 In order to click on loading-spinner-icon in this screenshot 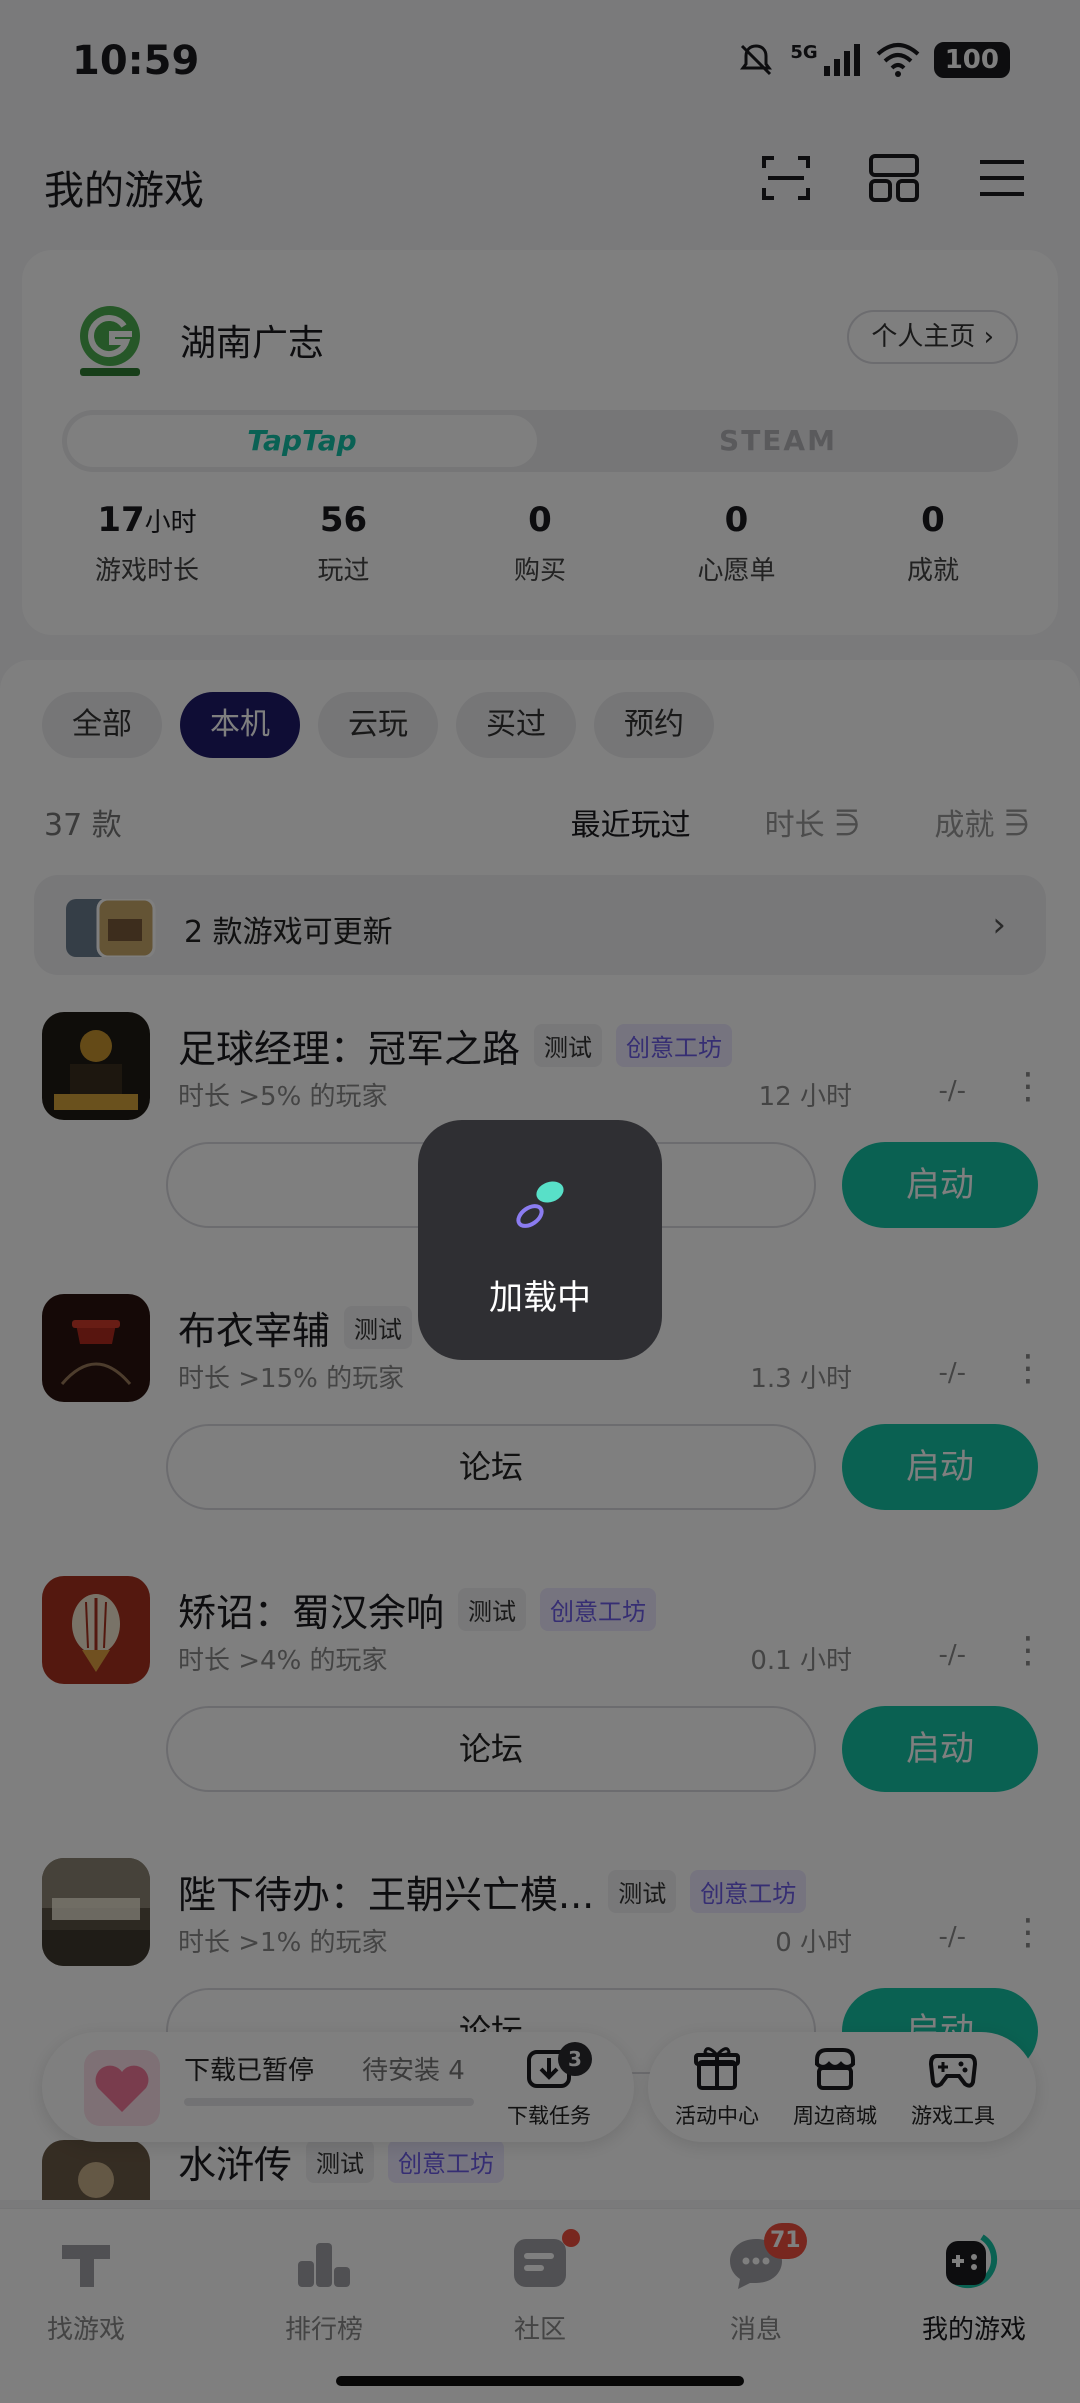, I will do `click(540, 1204)`.